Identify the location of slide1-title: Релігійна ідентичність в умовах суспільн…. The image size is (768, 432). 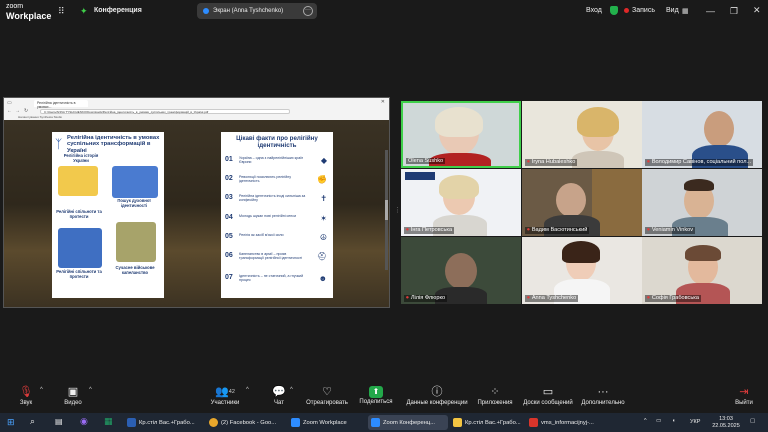
(113, 144).